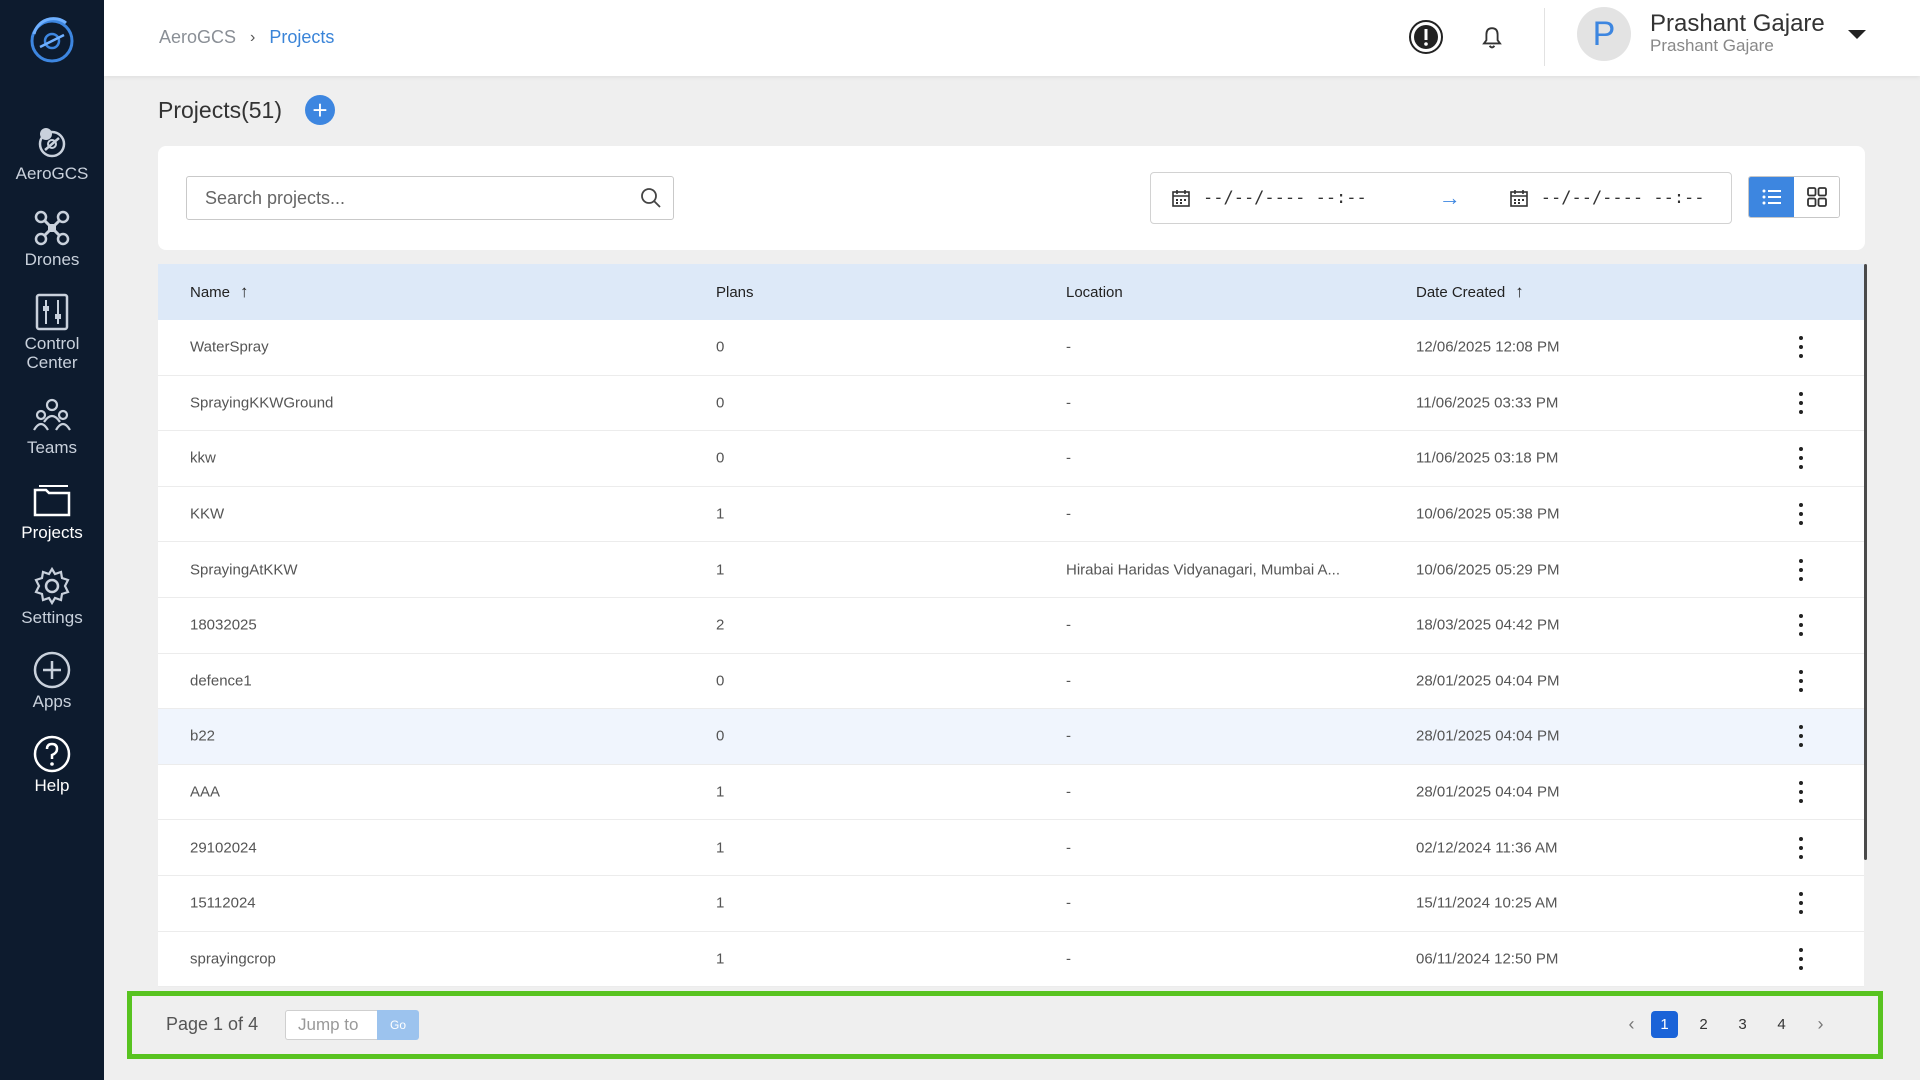  What do you see at coordinates (320, 110) in the screenshot?
I see `add-project-button: +` at bounding box center [320, 110].